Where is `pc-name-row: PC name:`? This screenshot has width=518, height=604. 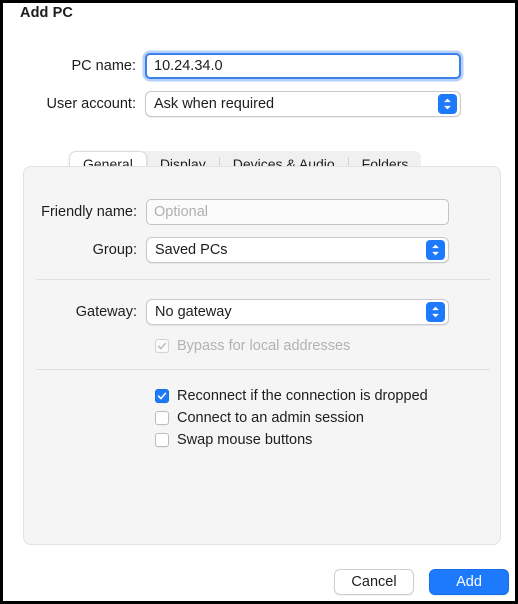 pc-name-row: PC name: is located at coordinates (259, 66).